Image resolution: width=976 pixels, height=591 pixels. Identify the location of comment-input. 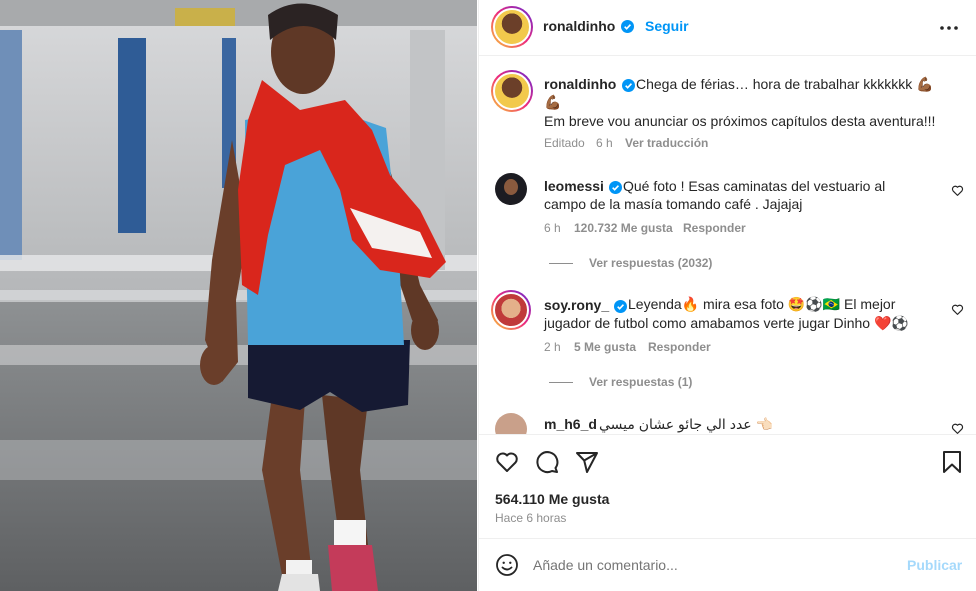
(713, 565).